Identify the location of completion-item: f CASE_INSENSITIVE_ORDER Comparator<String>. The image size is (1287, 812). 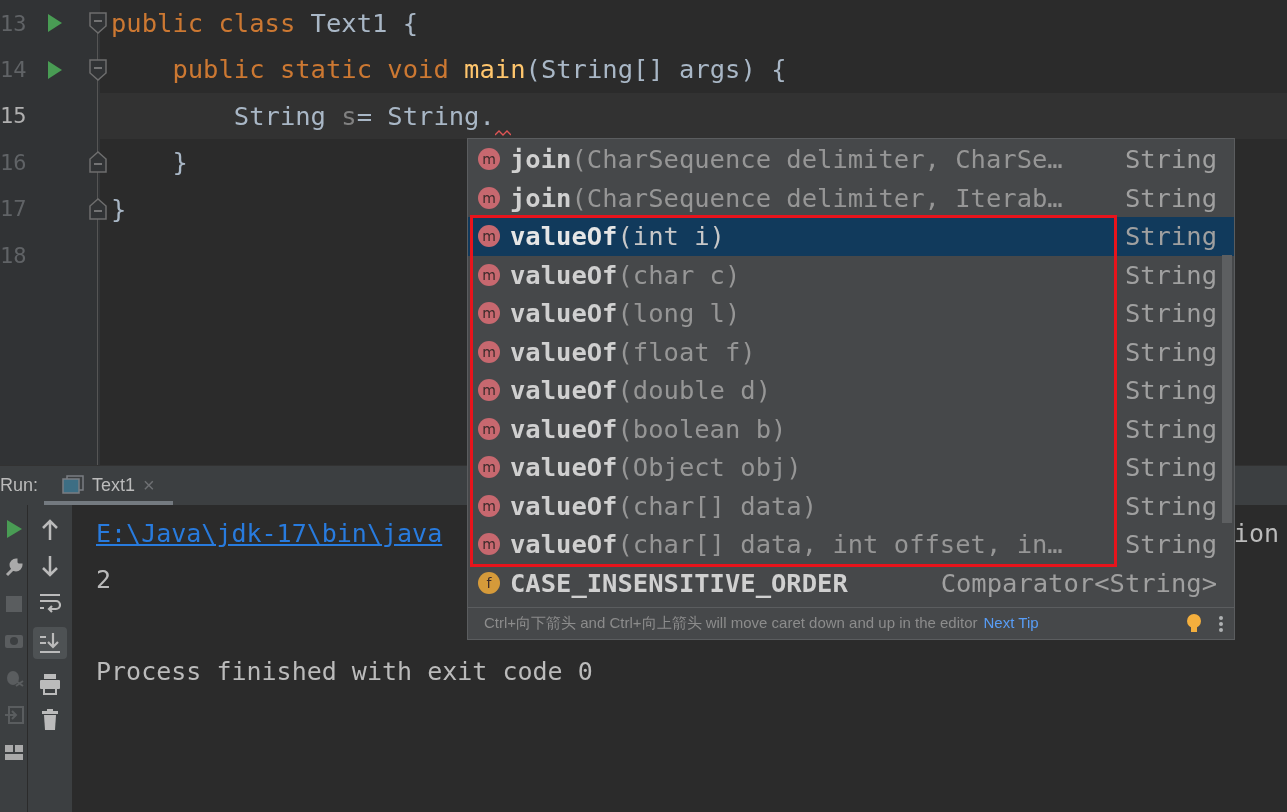
(851, 582).